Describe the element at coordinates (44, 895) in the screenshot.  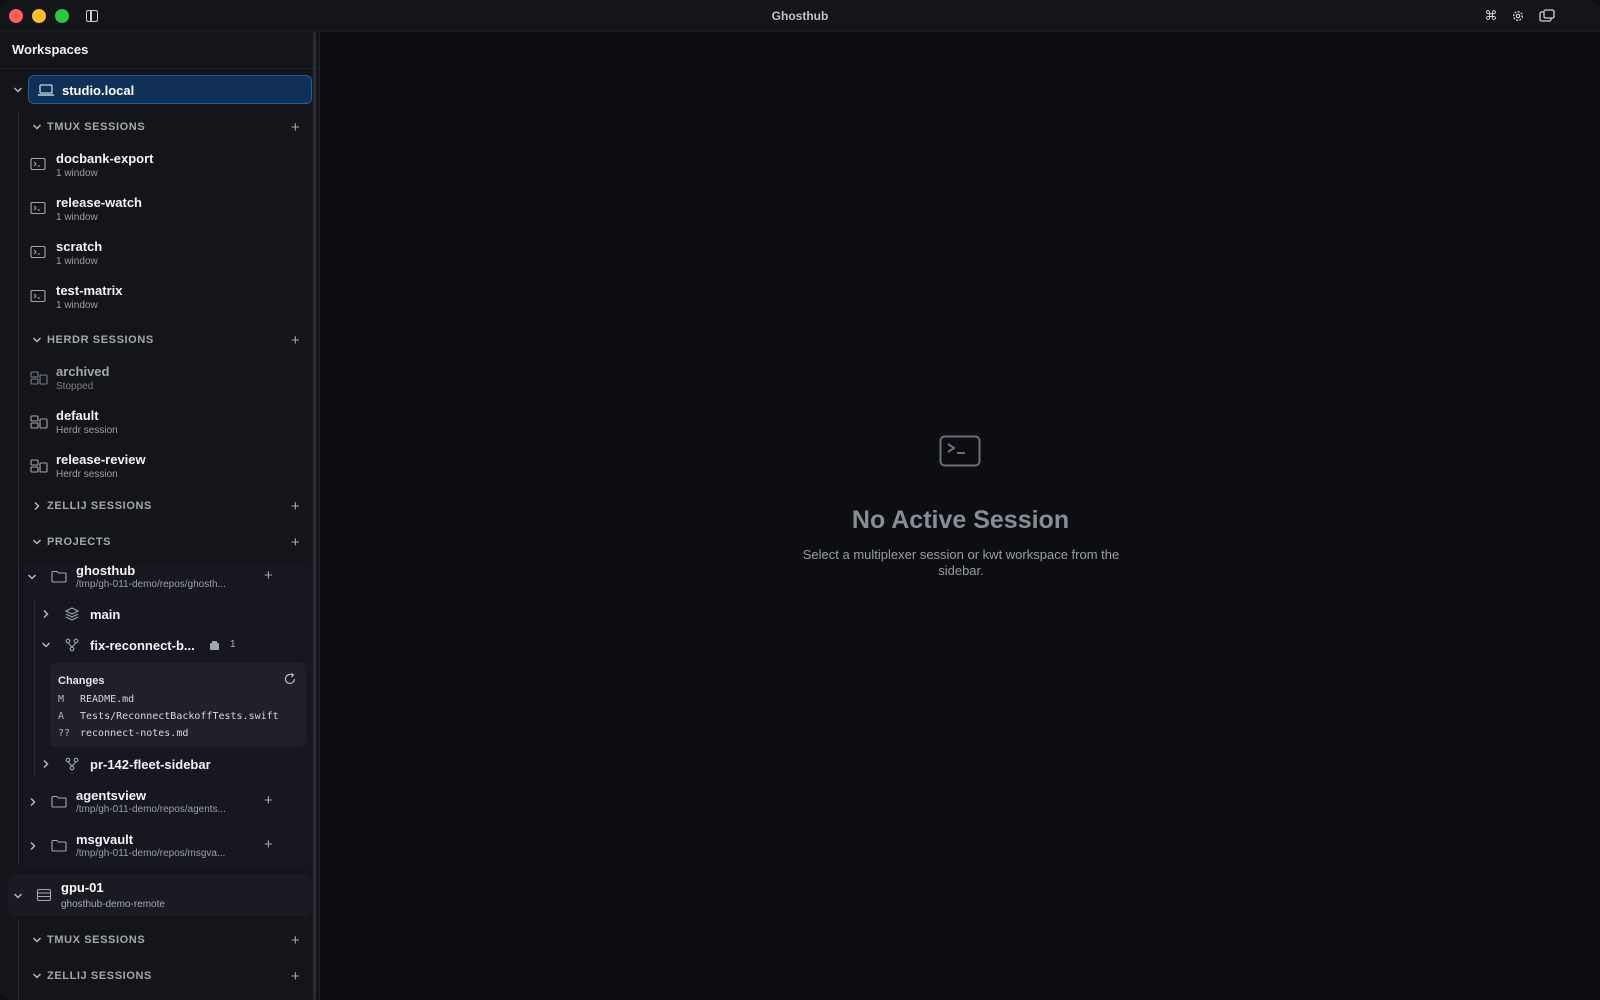
I see `server-icon` at that location.